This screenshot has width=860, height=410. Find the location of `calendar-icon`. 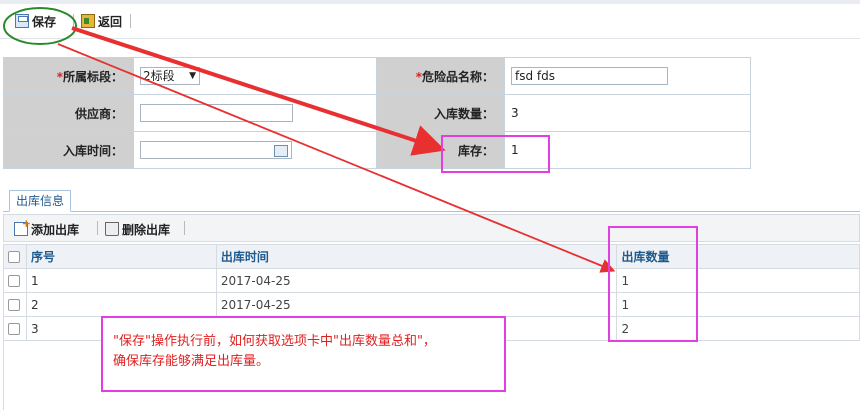

calendar-icon is located at coordinates (281, 151).